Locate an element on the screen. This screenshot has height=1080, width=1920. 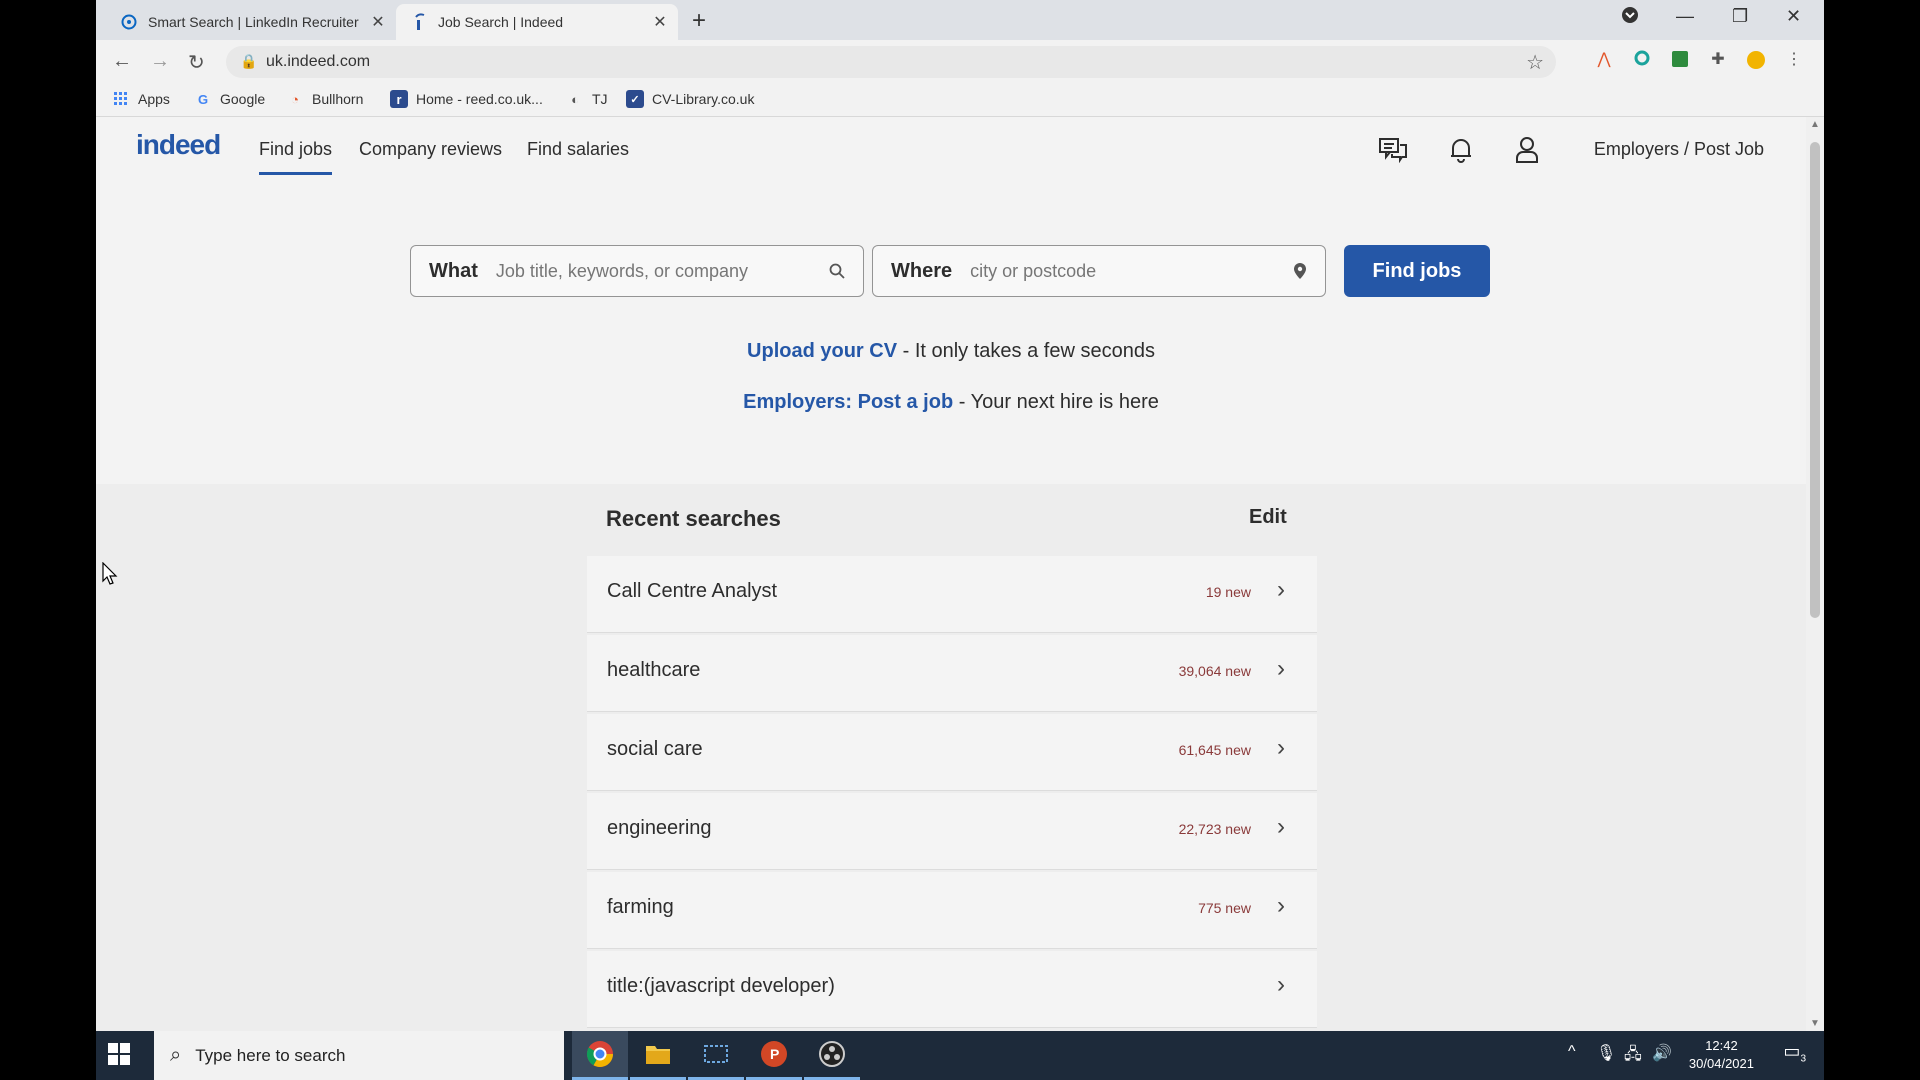
notifications-bell-icon is located at coordinates (1461, 150).